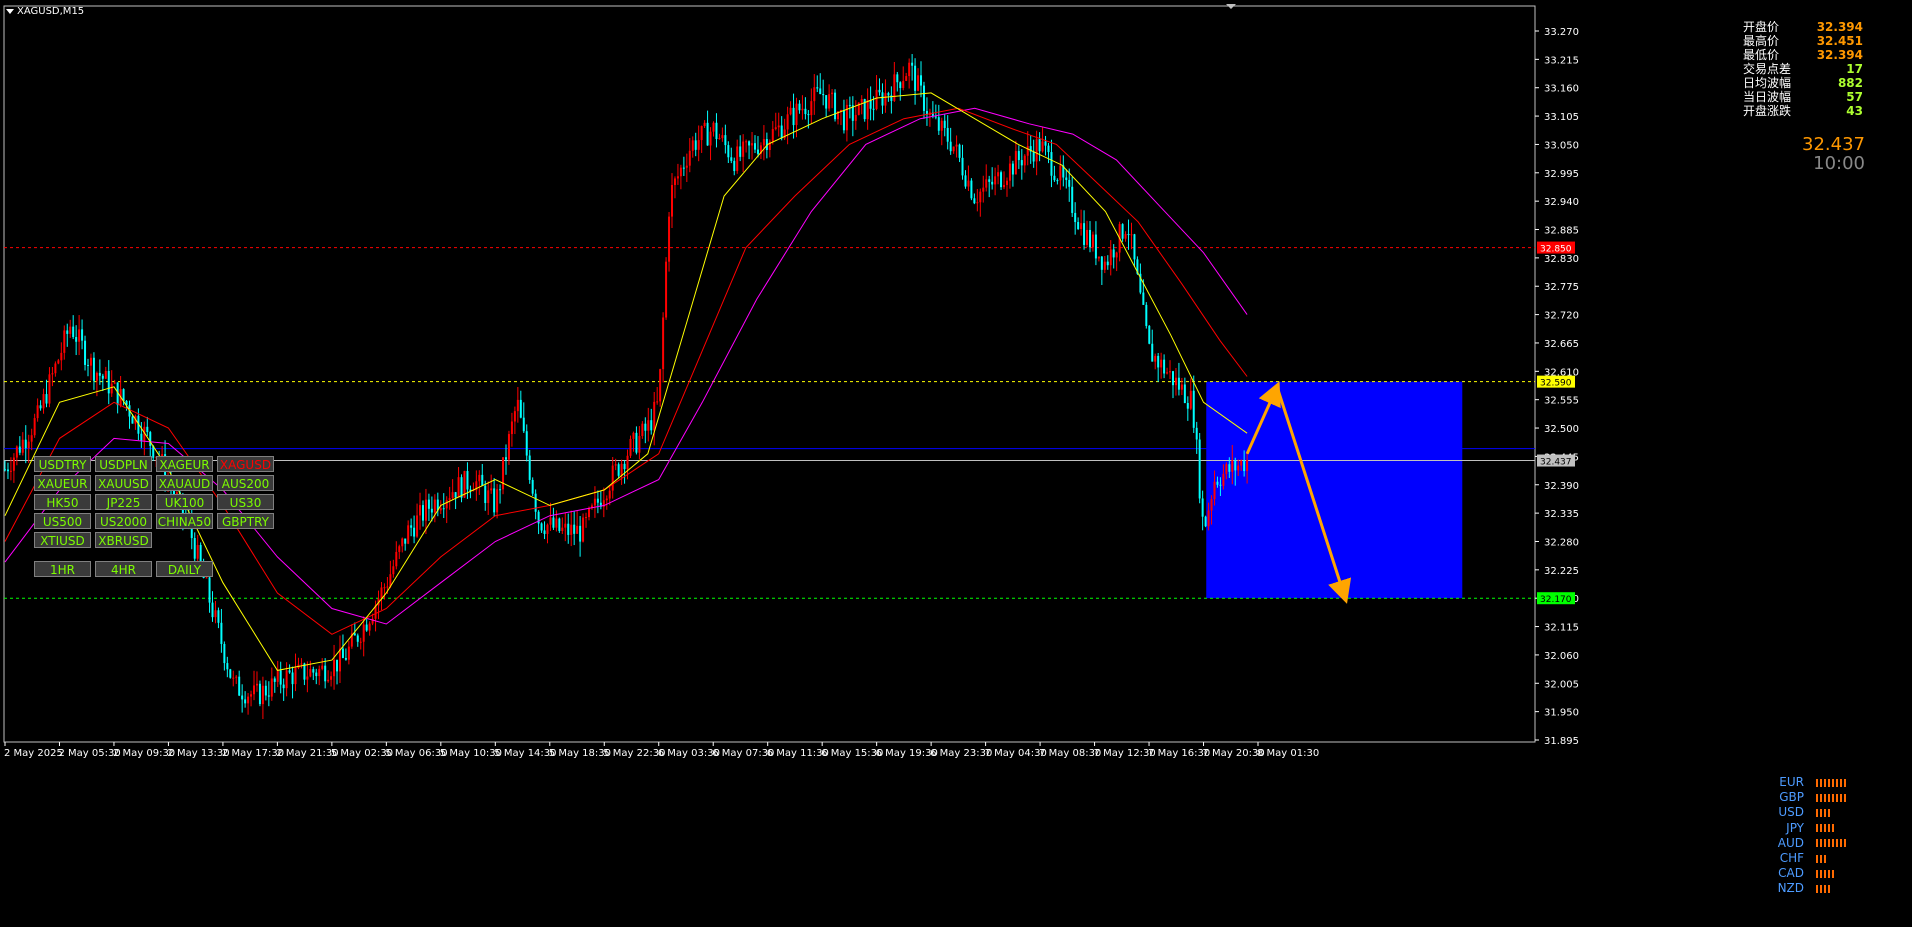  What do you see at coordinates (907, 753) in the screenshot?
I see `x-tick-label: 6 May 19:30` at bounding box center [907, 753].